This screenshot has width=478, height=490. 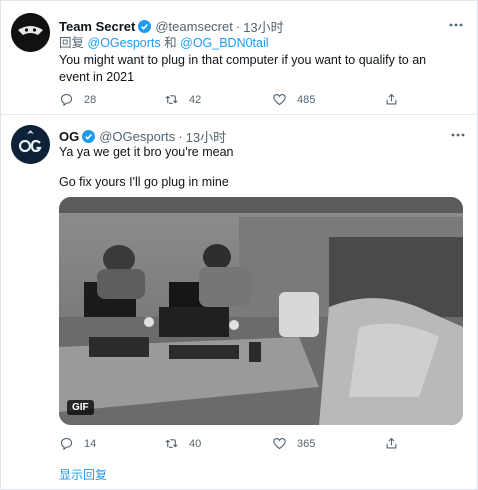 What do you see at coordinates (124, 43) in the screenshot?
I see `mention-link: @OGesports` at bounding box center [124, 43].